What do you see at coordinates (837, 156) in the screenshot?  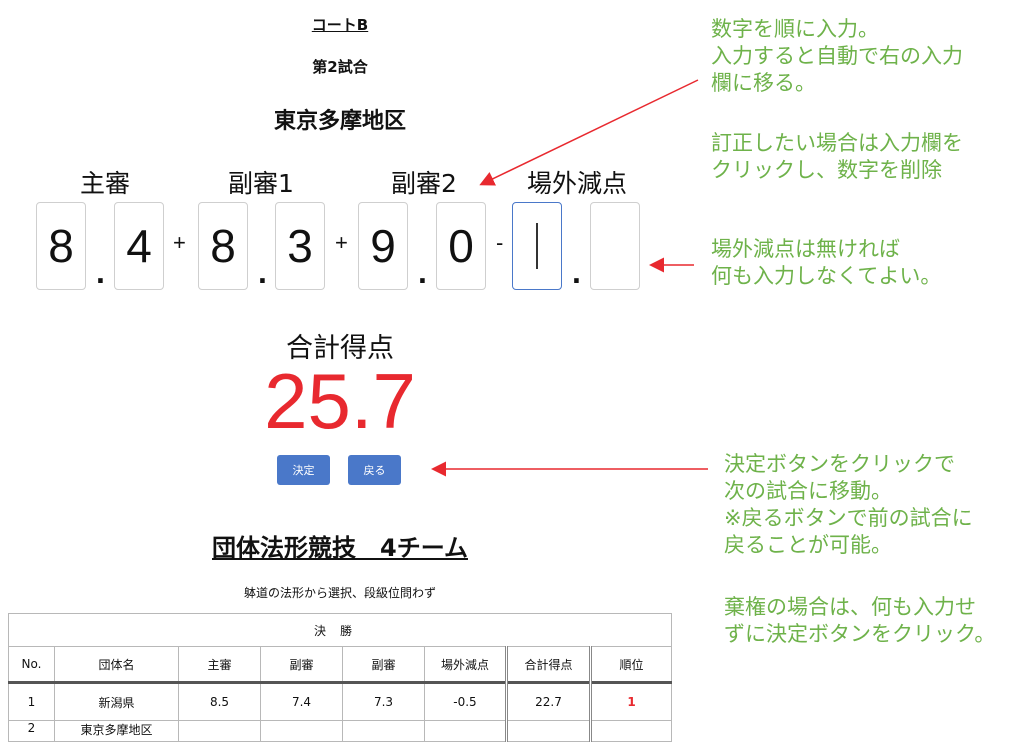 I see `annotation-correction: 訂正したい場合は入力欄を クリックし、数字を削除` at bounding box center [837, 156].